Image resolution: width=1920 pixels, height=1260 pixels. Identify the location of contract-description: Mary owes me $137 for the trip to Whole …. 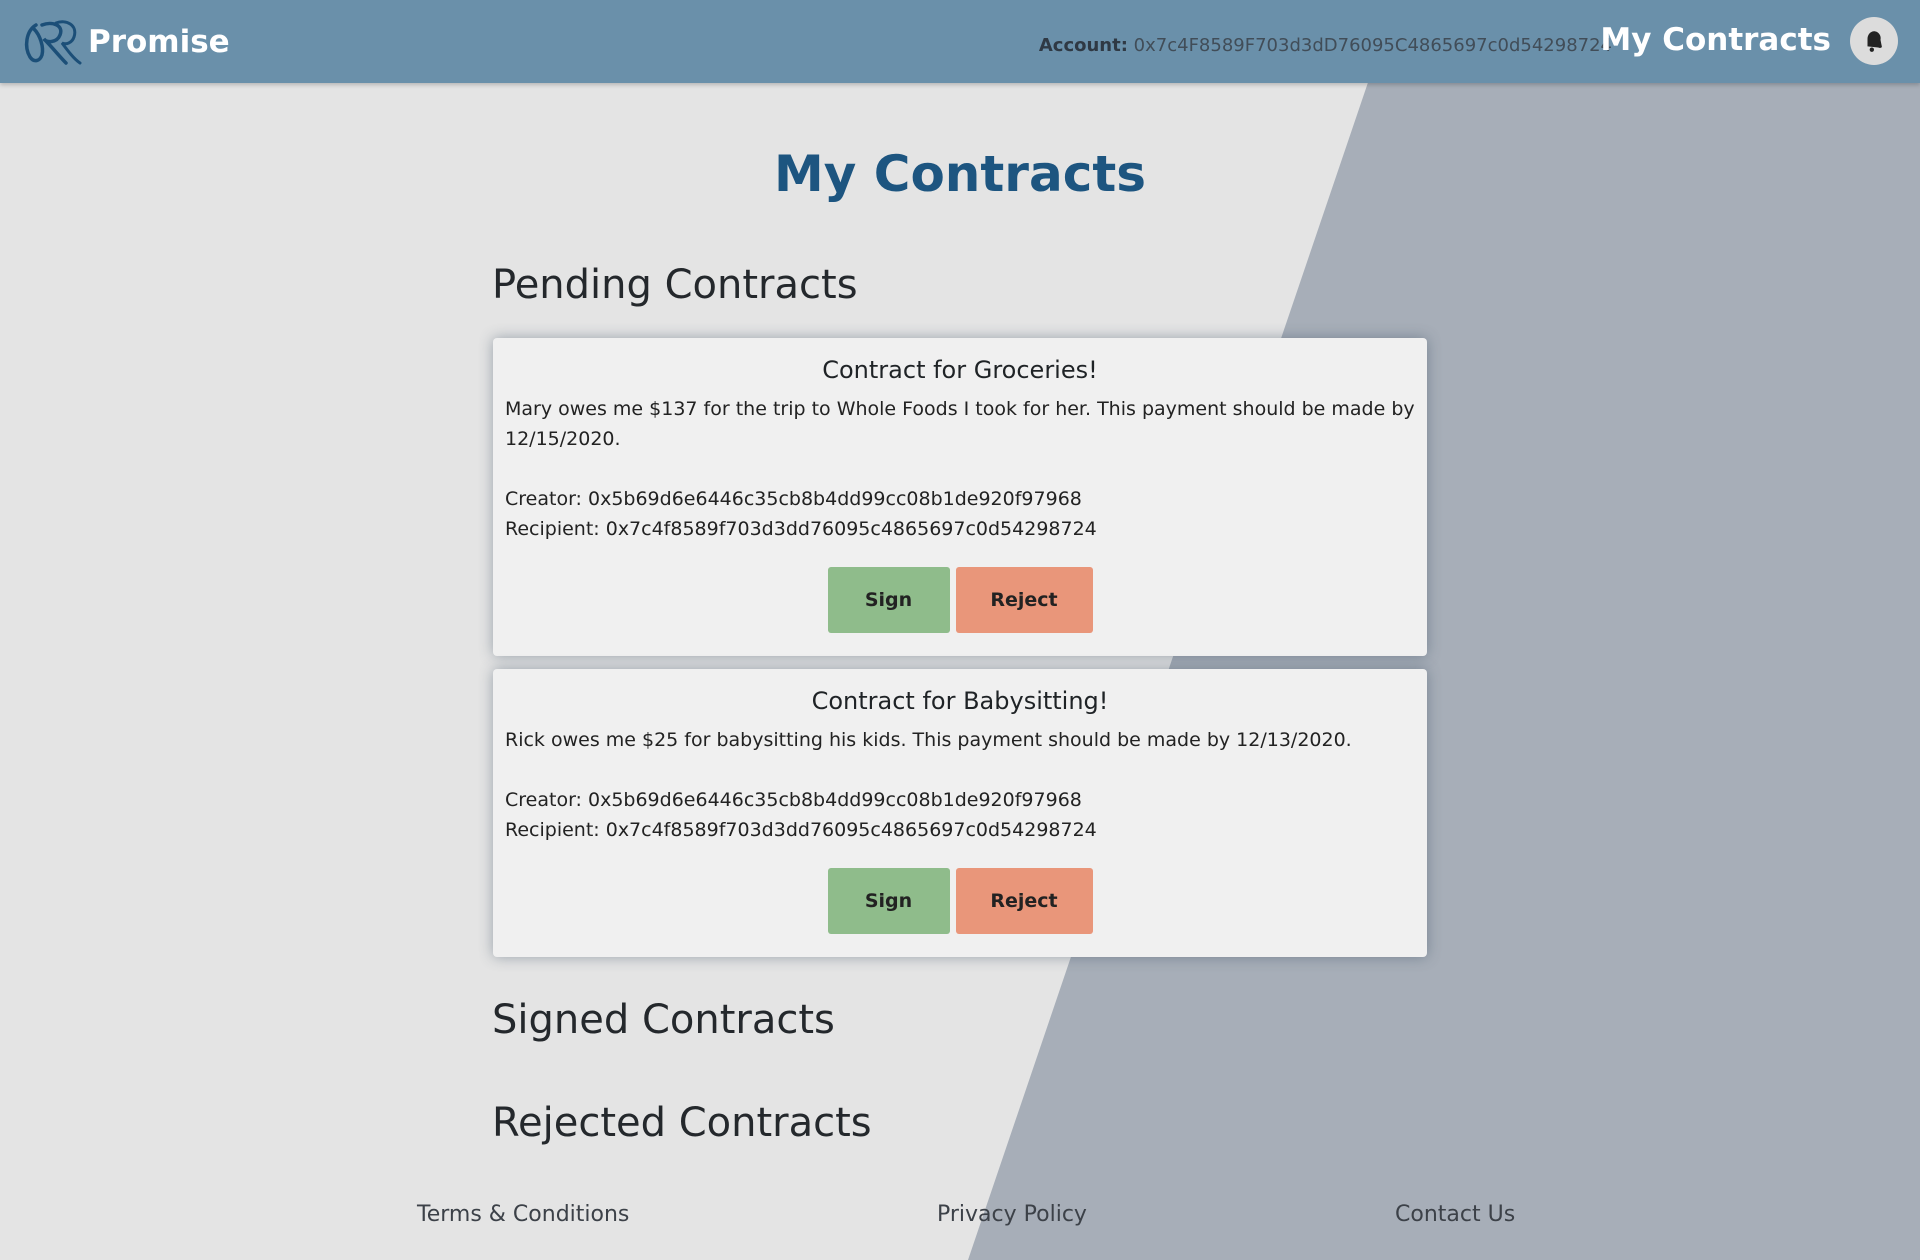
(960, 424).